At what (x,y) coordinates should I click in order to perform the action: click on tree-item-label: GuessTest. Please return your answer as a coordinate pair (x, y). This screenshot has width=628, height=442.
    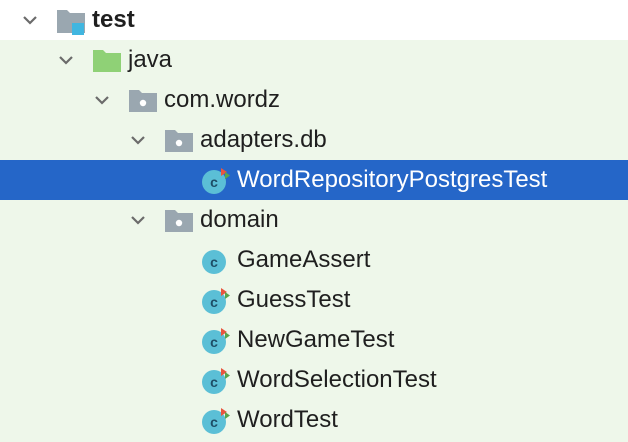
    Looking at the image, I should click on (294, 299).